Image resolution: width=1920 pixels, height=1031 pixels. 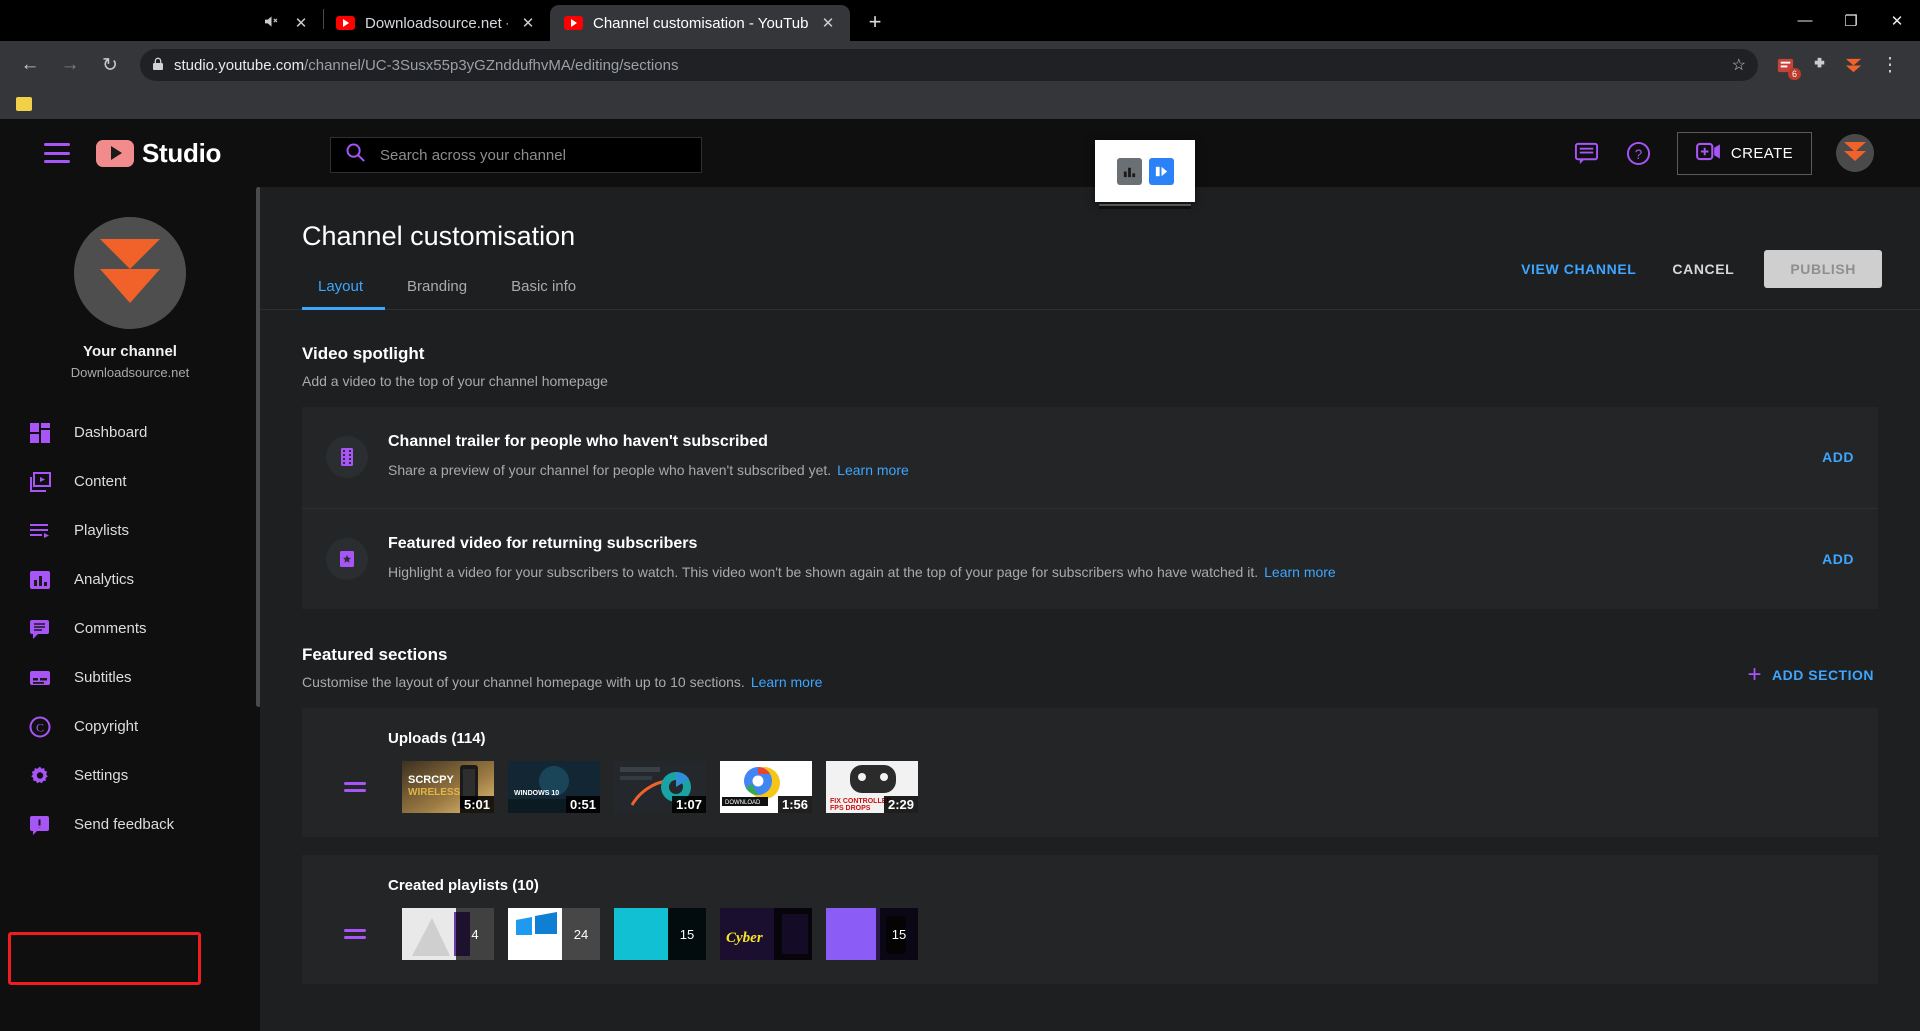 I want to click on channel-avatar, so click(x=130, y=273).